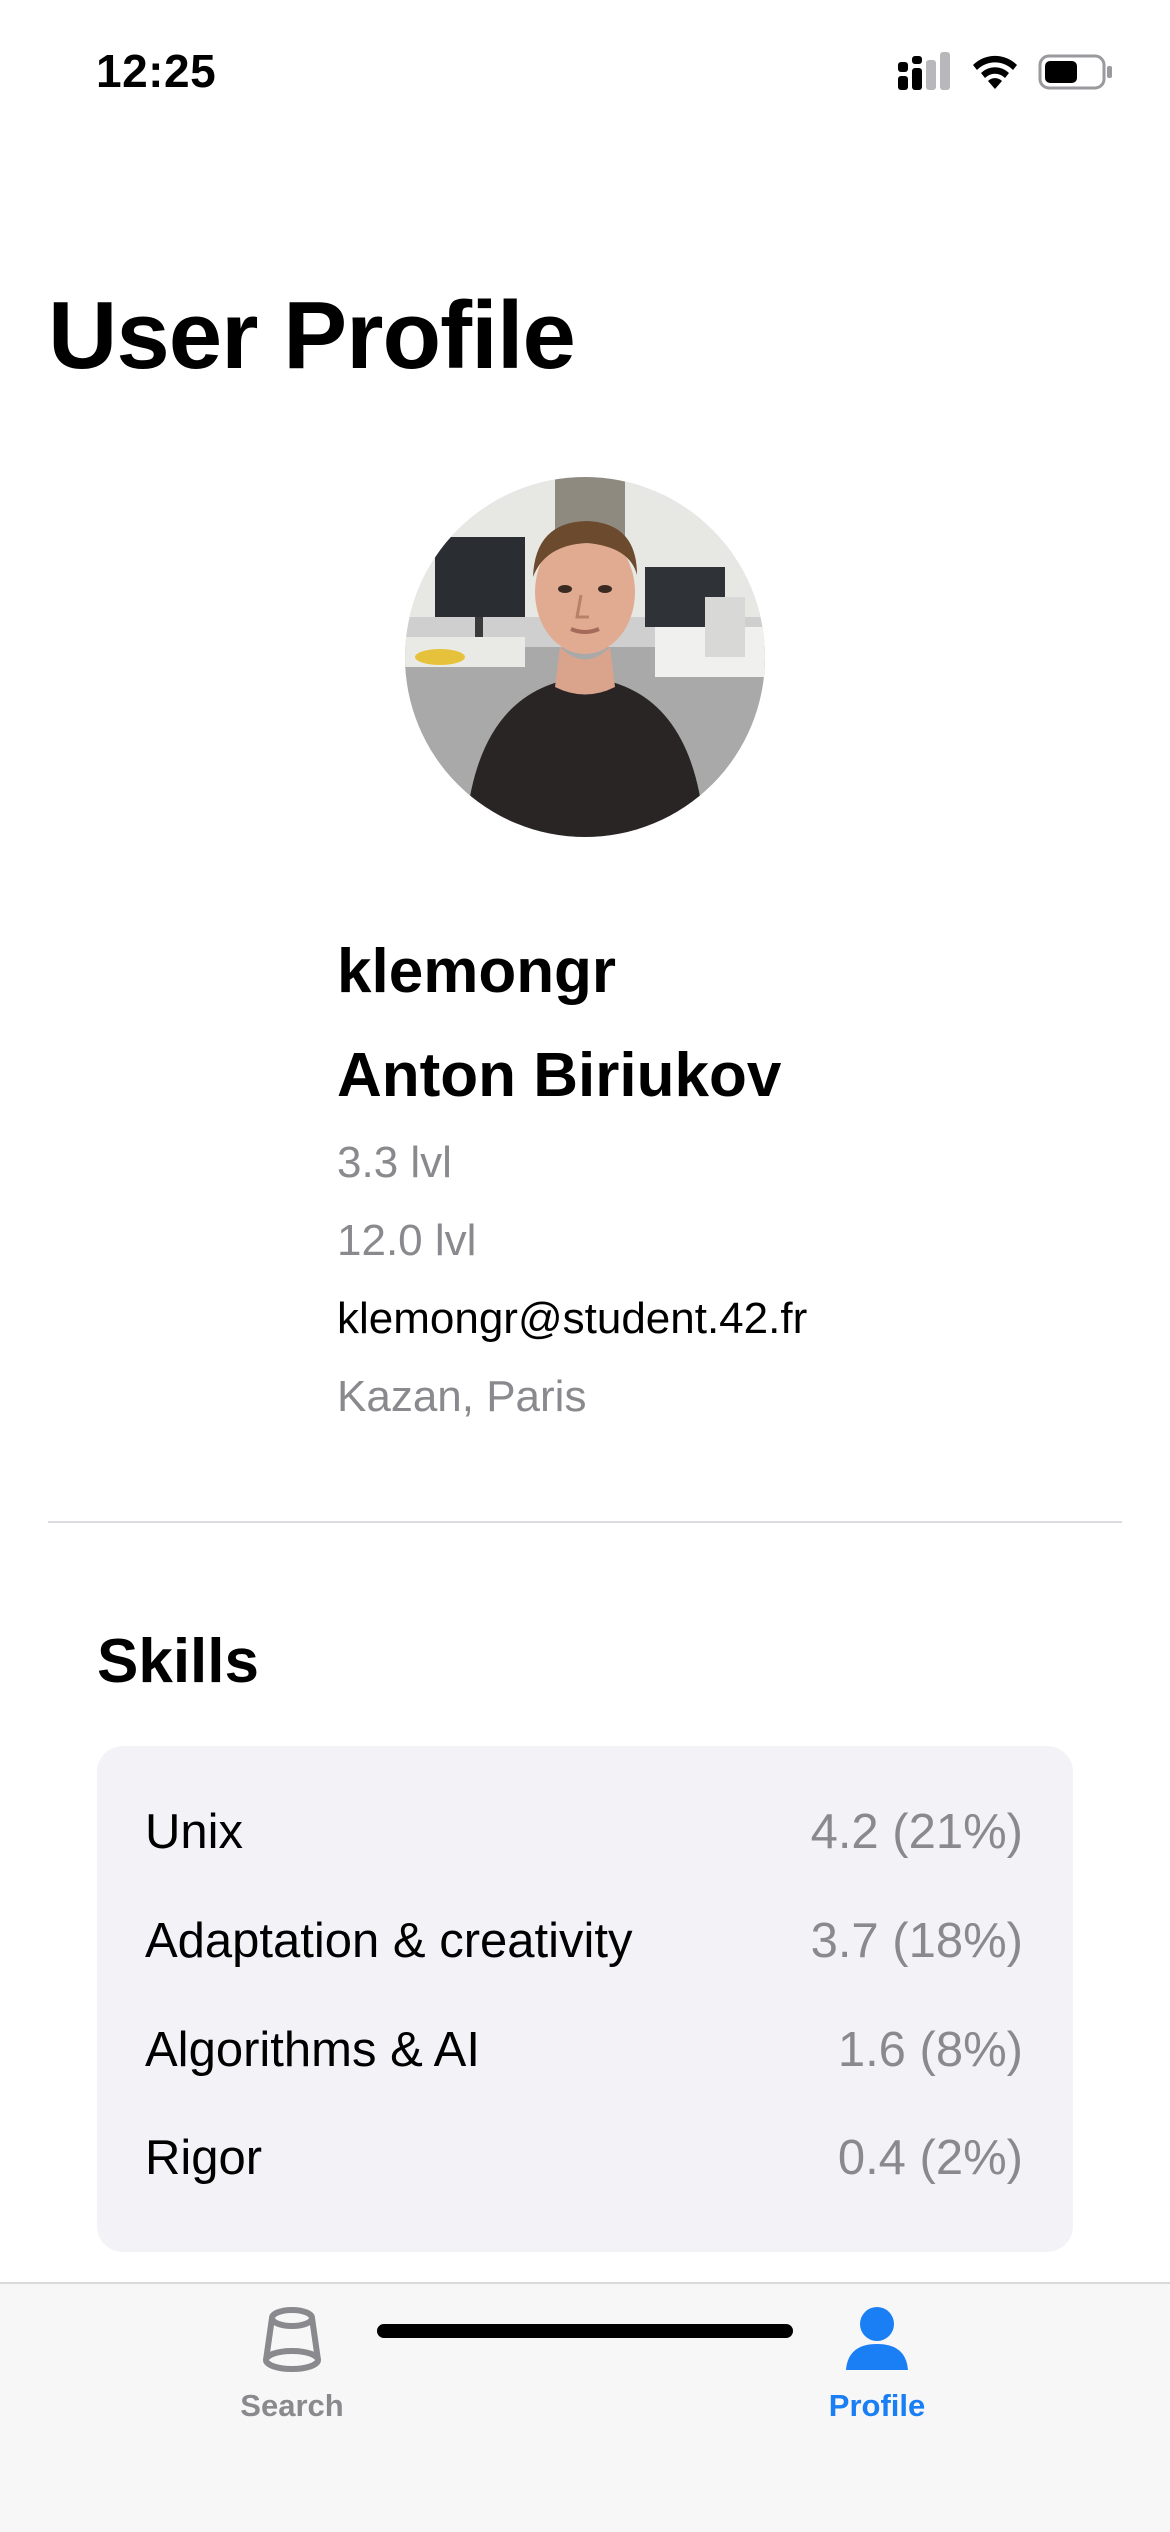  I want to click on skill-row: Unix 4.2 (21%), so click(584, 1832).